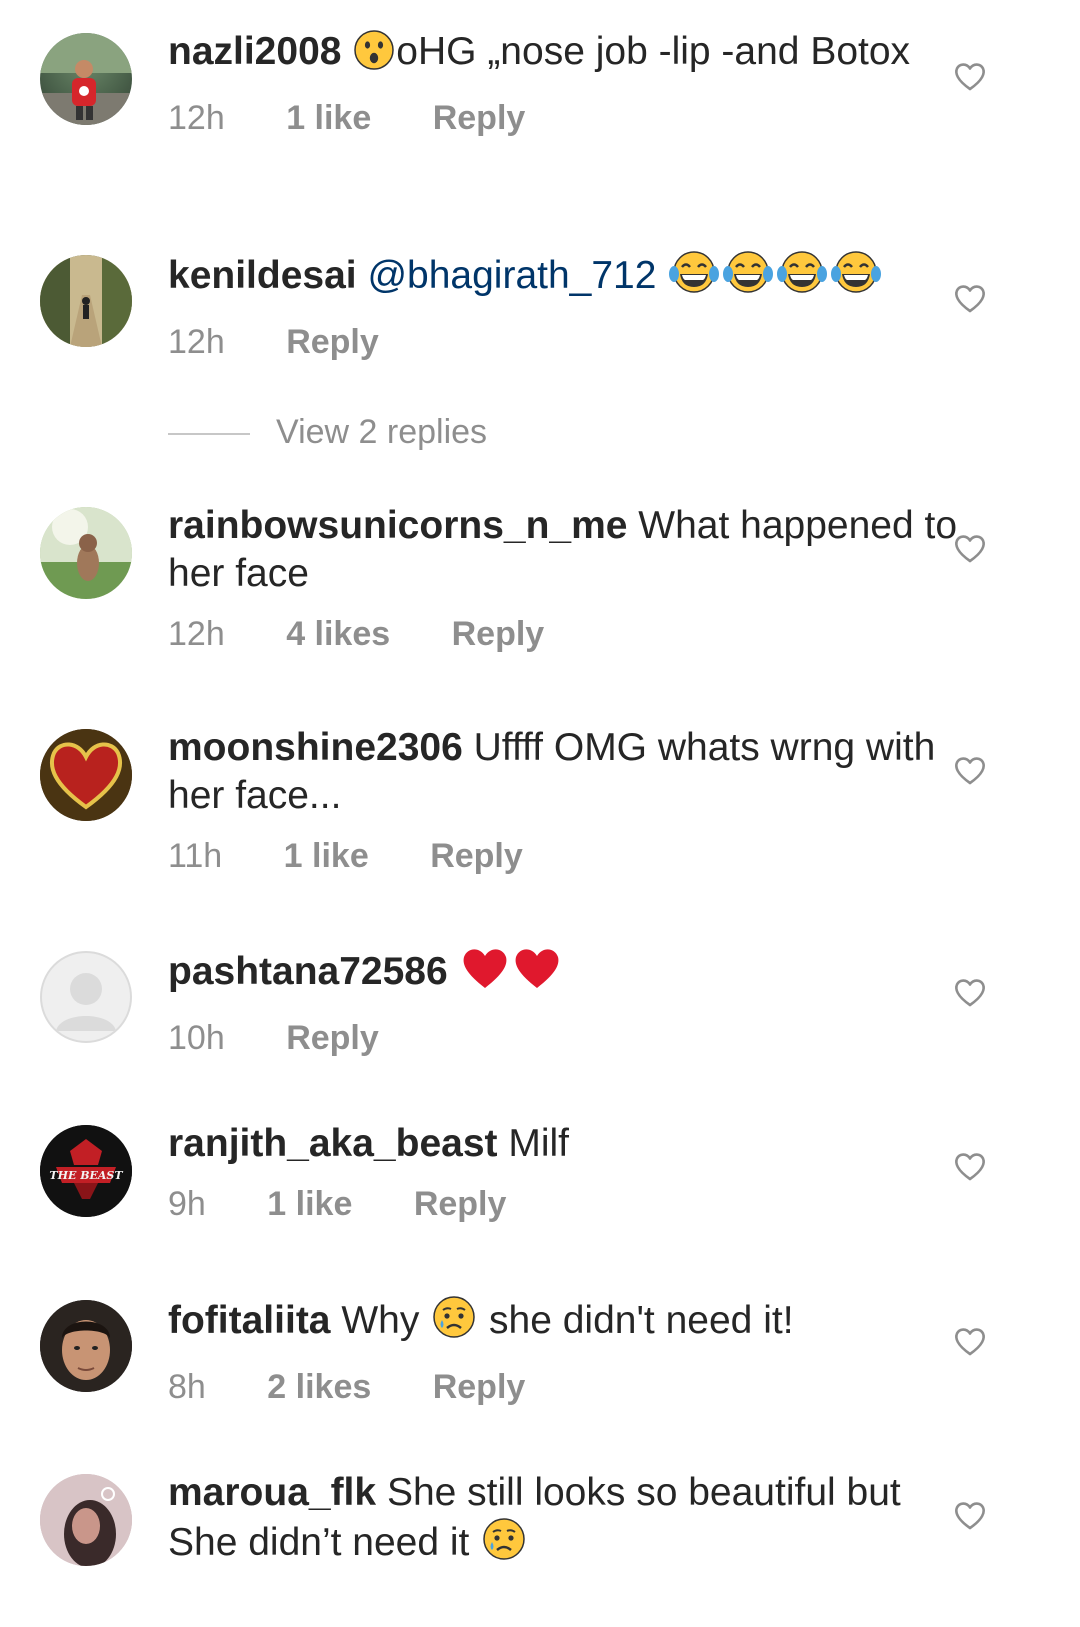 The image size is (1080, 1627). I want to click on avatar-ranjith-aka-beast: THE BEAST, so click(86, 1171).